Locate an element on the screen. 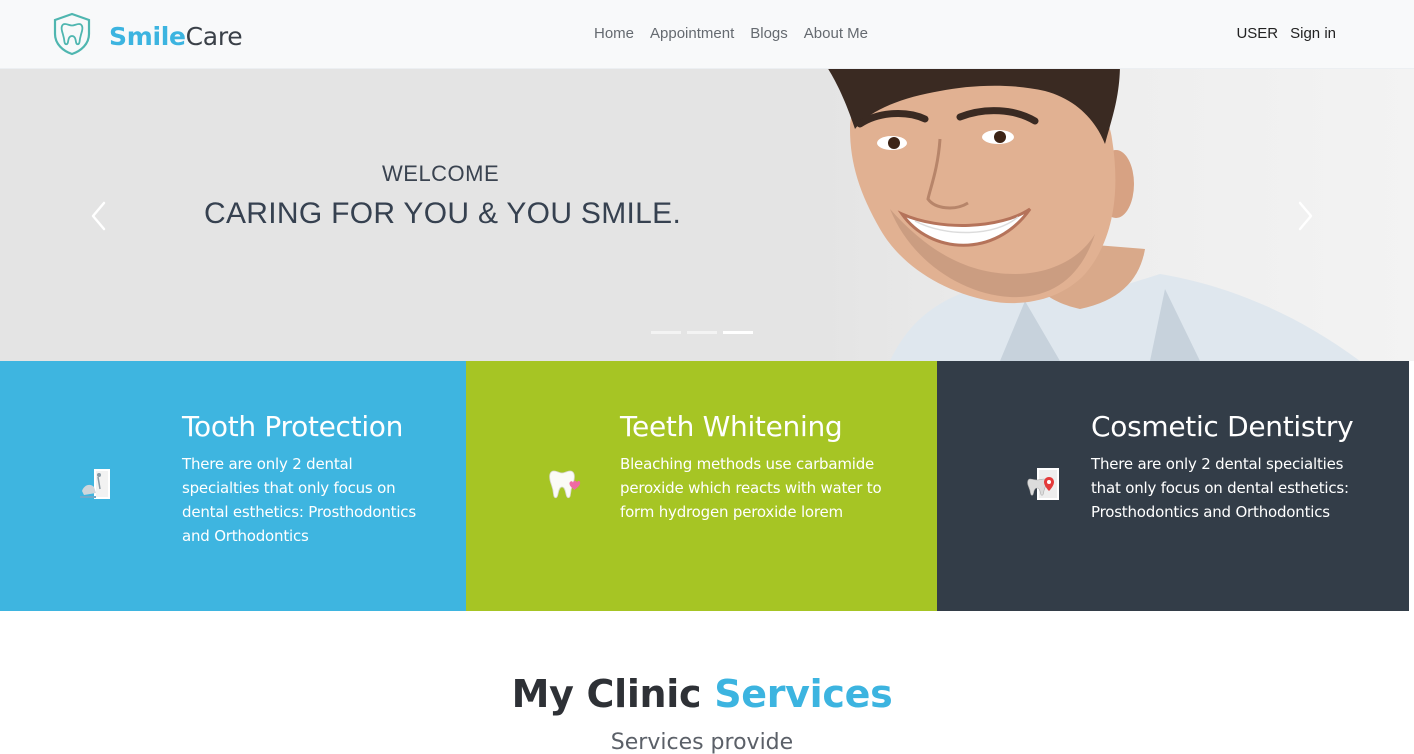  brand-smile: Smile is located at coordinates (147, 36).